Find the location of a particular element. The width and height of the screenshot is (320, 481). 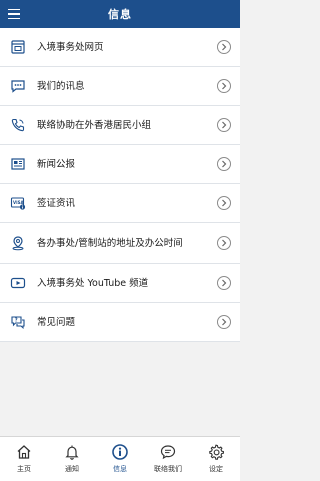

tab-home: 主页 is located at coordinates (24, 459).